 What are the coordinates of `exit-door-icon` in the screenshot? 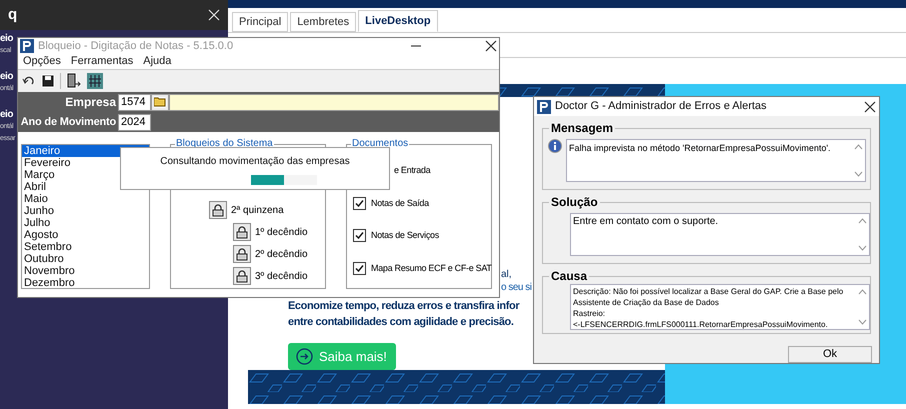 It's located at (74, 81).